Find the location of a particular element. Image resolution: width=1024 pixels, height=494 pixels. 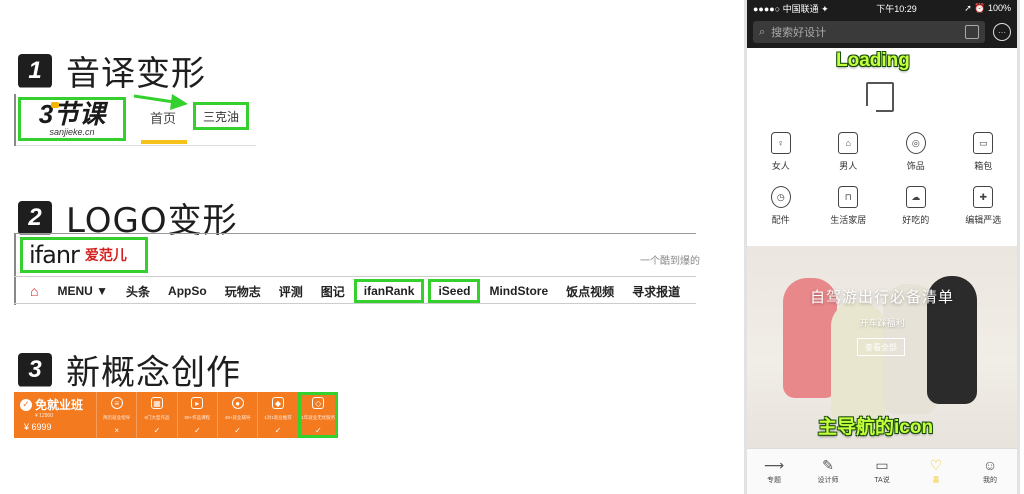

sanjieke-logo: 3节课 sanjieke.cn is located at coordinates (72, 119).